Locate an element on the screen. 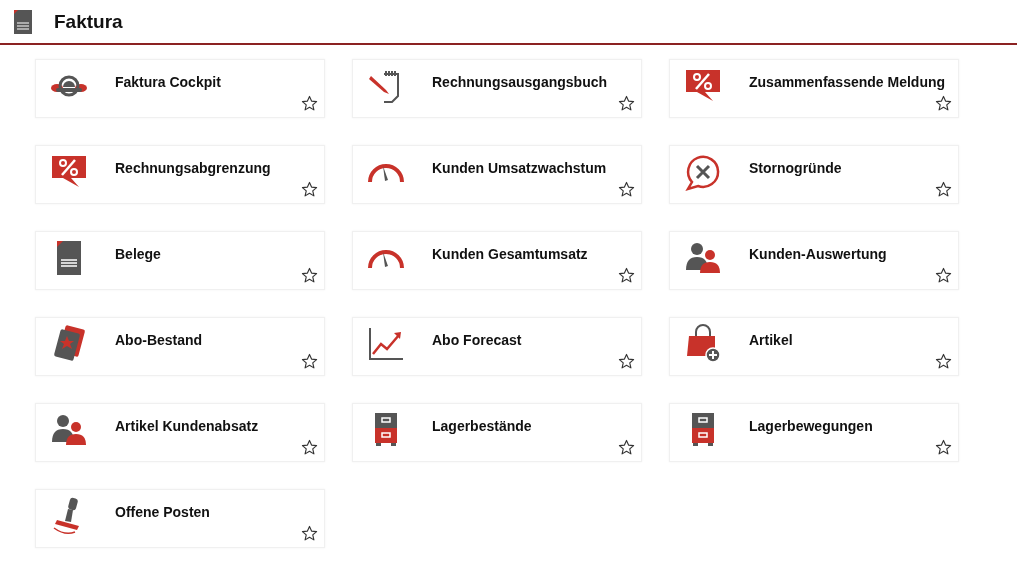 This screenshot has height=566, width=1017. document-icon is located at coordinates (23, 21).